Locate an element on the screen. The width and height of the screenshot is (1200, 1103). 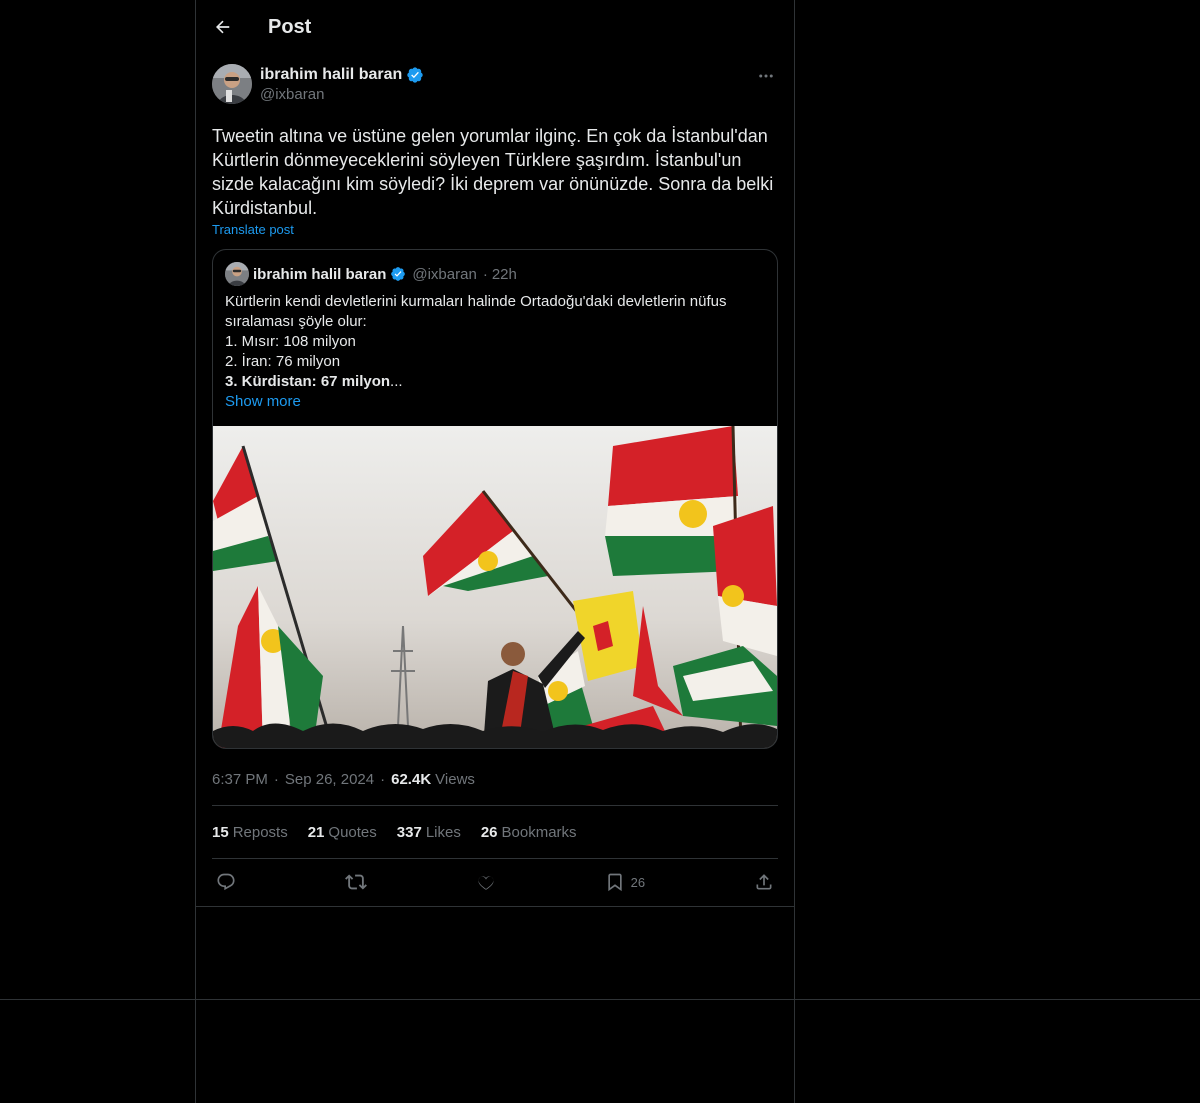
quoted-line: 1. Mısır: 108 milyon is located at coordinates (290, 341).